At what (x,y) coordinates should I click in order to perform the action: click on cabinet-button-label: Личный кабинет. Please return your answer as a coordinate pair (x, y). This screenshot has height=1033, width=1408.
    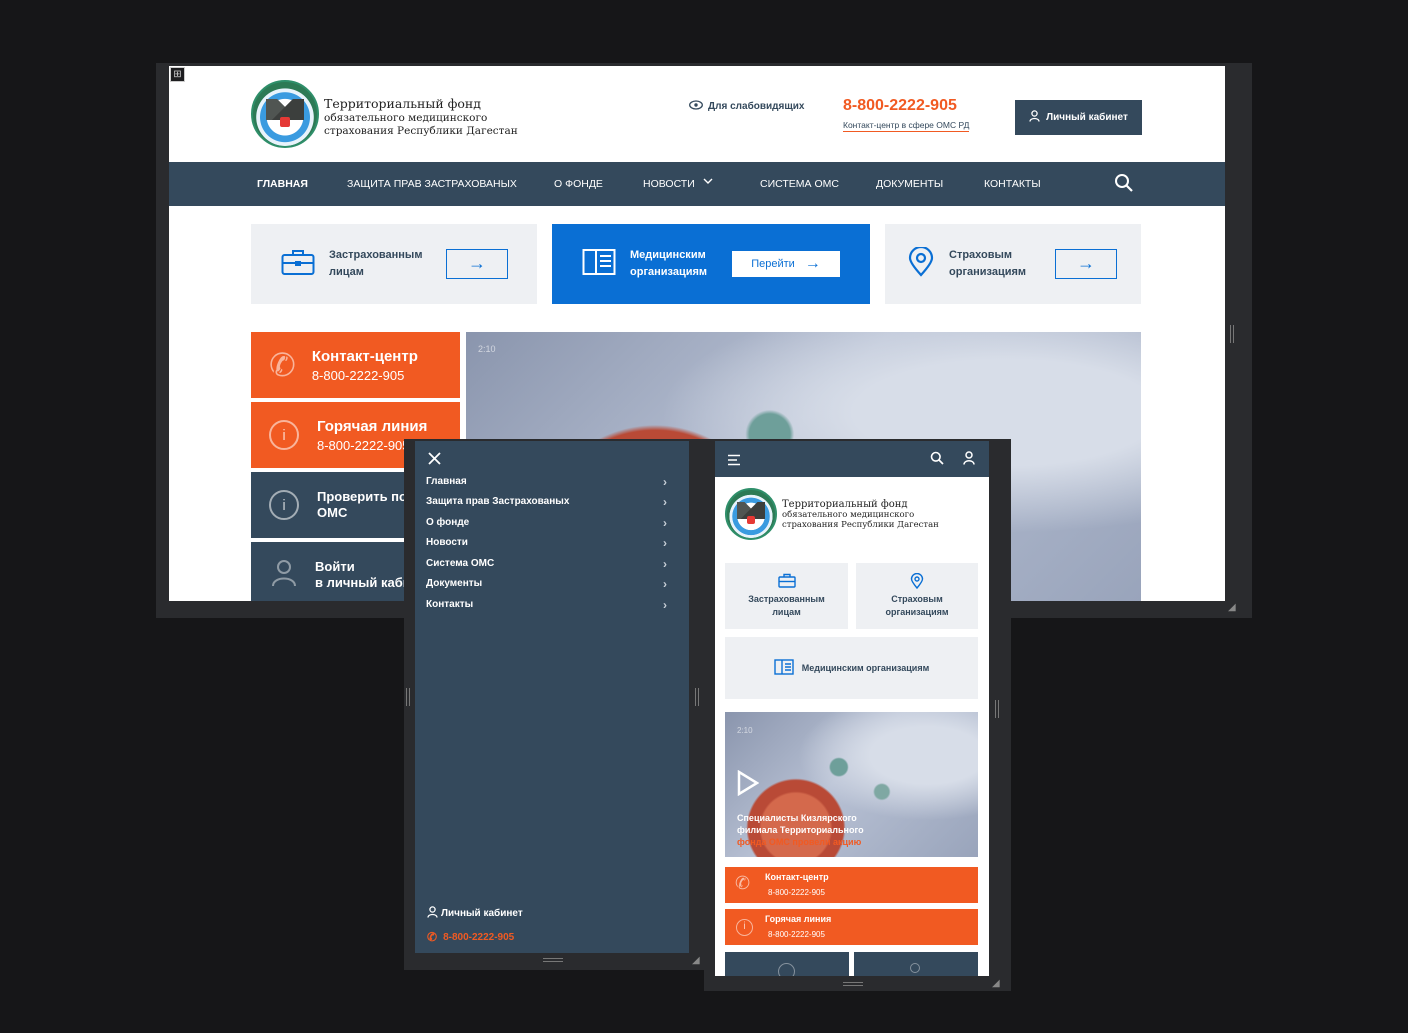
    Looking at the image, I should click on (1087, 117).